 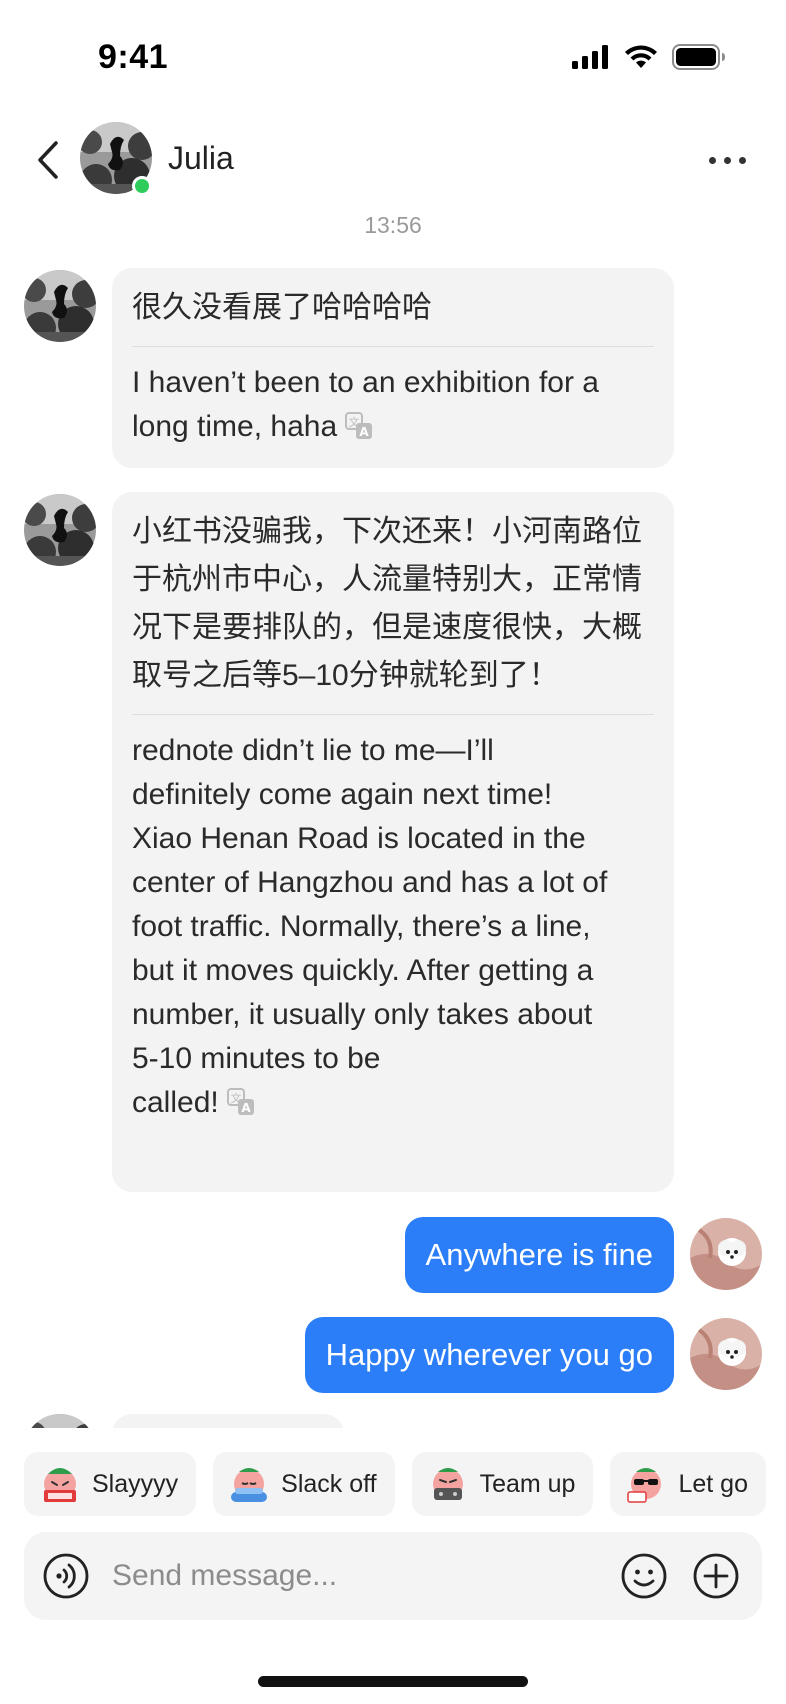 What do you see at coordinates (135, 1483) in the screenshot?
I see `quick-reply-label: Slayyyy` at bounding box center [135, 1483].